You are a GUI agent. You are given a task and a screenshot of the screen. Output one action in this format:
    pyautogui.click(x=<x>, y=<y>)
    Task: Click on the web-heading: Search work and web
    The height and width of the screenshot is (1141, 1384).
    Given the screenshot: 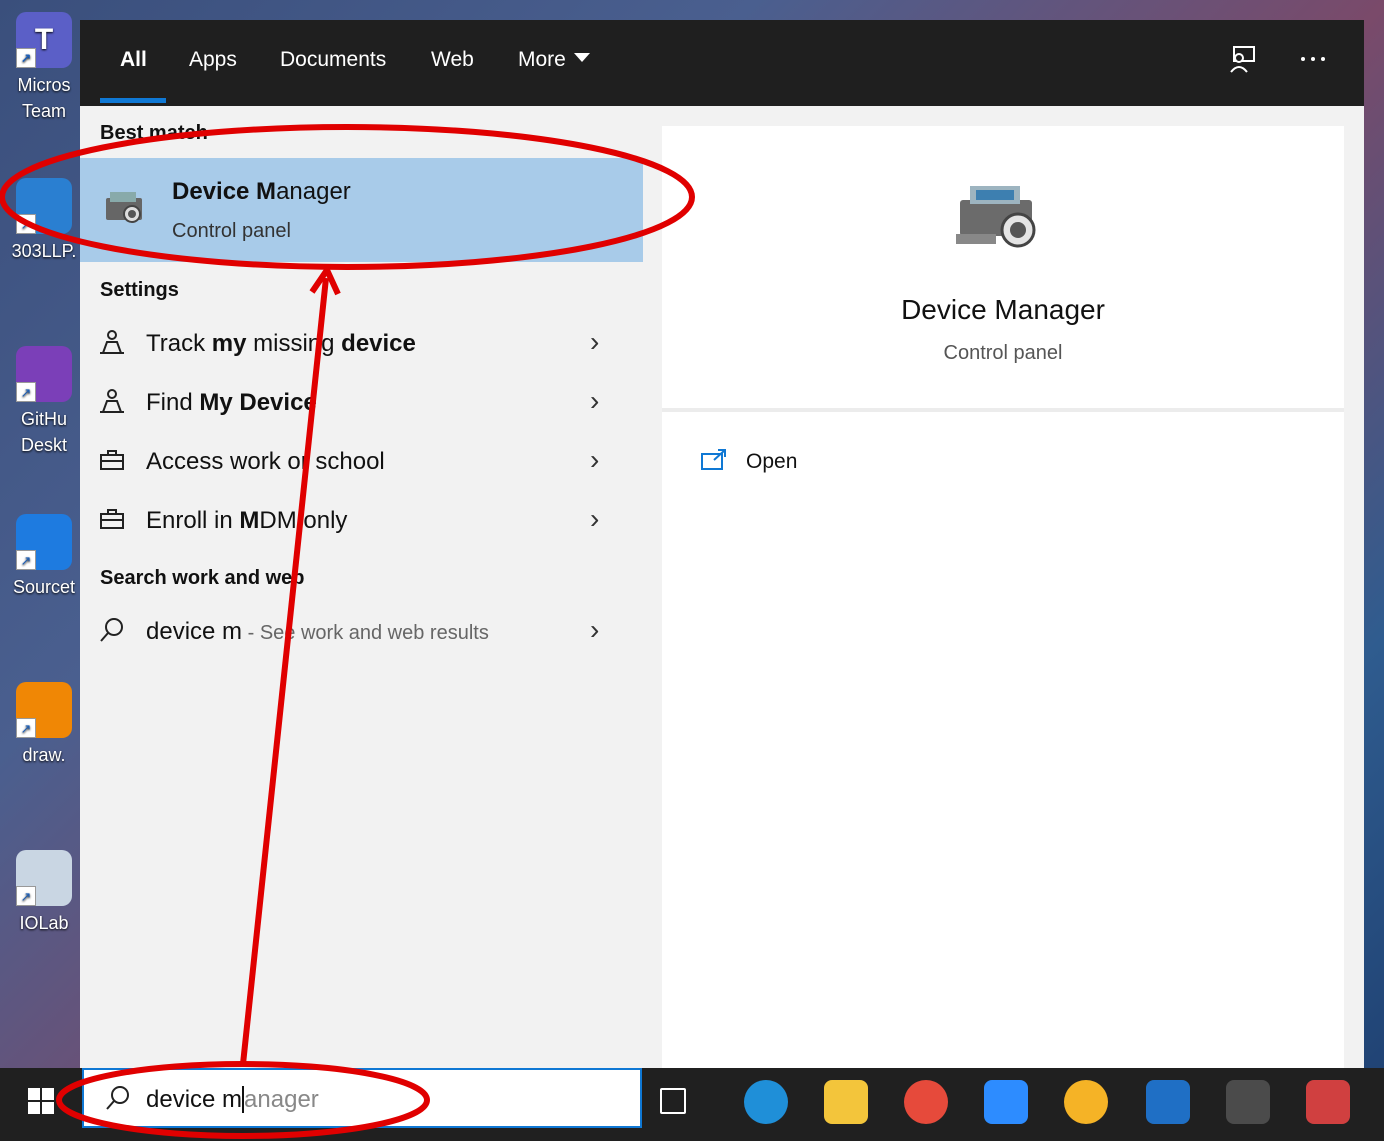 What is the action you would take?
    pyautogui.click(x=202, y=578)
    